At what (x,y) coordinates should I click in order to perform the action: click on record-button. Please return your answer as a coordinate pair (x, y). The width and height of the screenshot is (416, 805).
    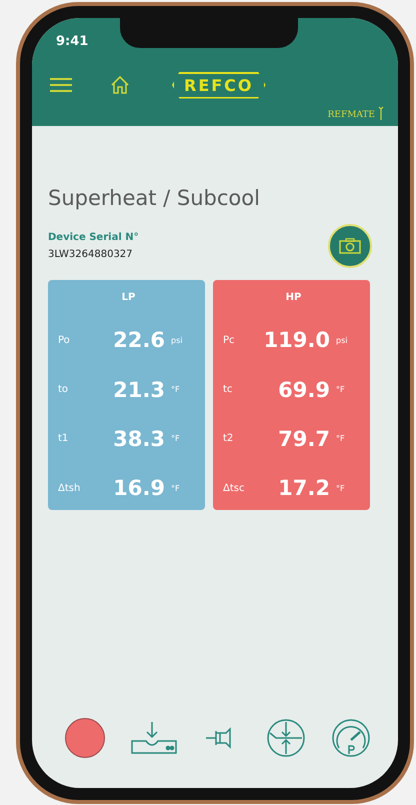
    Looking at the image, I should click on (84, 738).